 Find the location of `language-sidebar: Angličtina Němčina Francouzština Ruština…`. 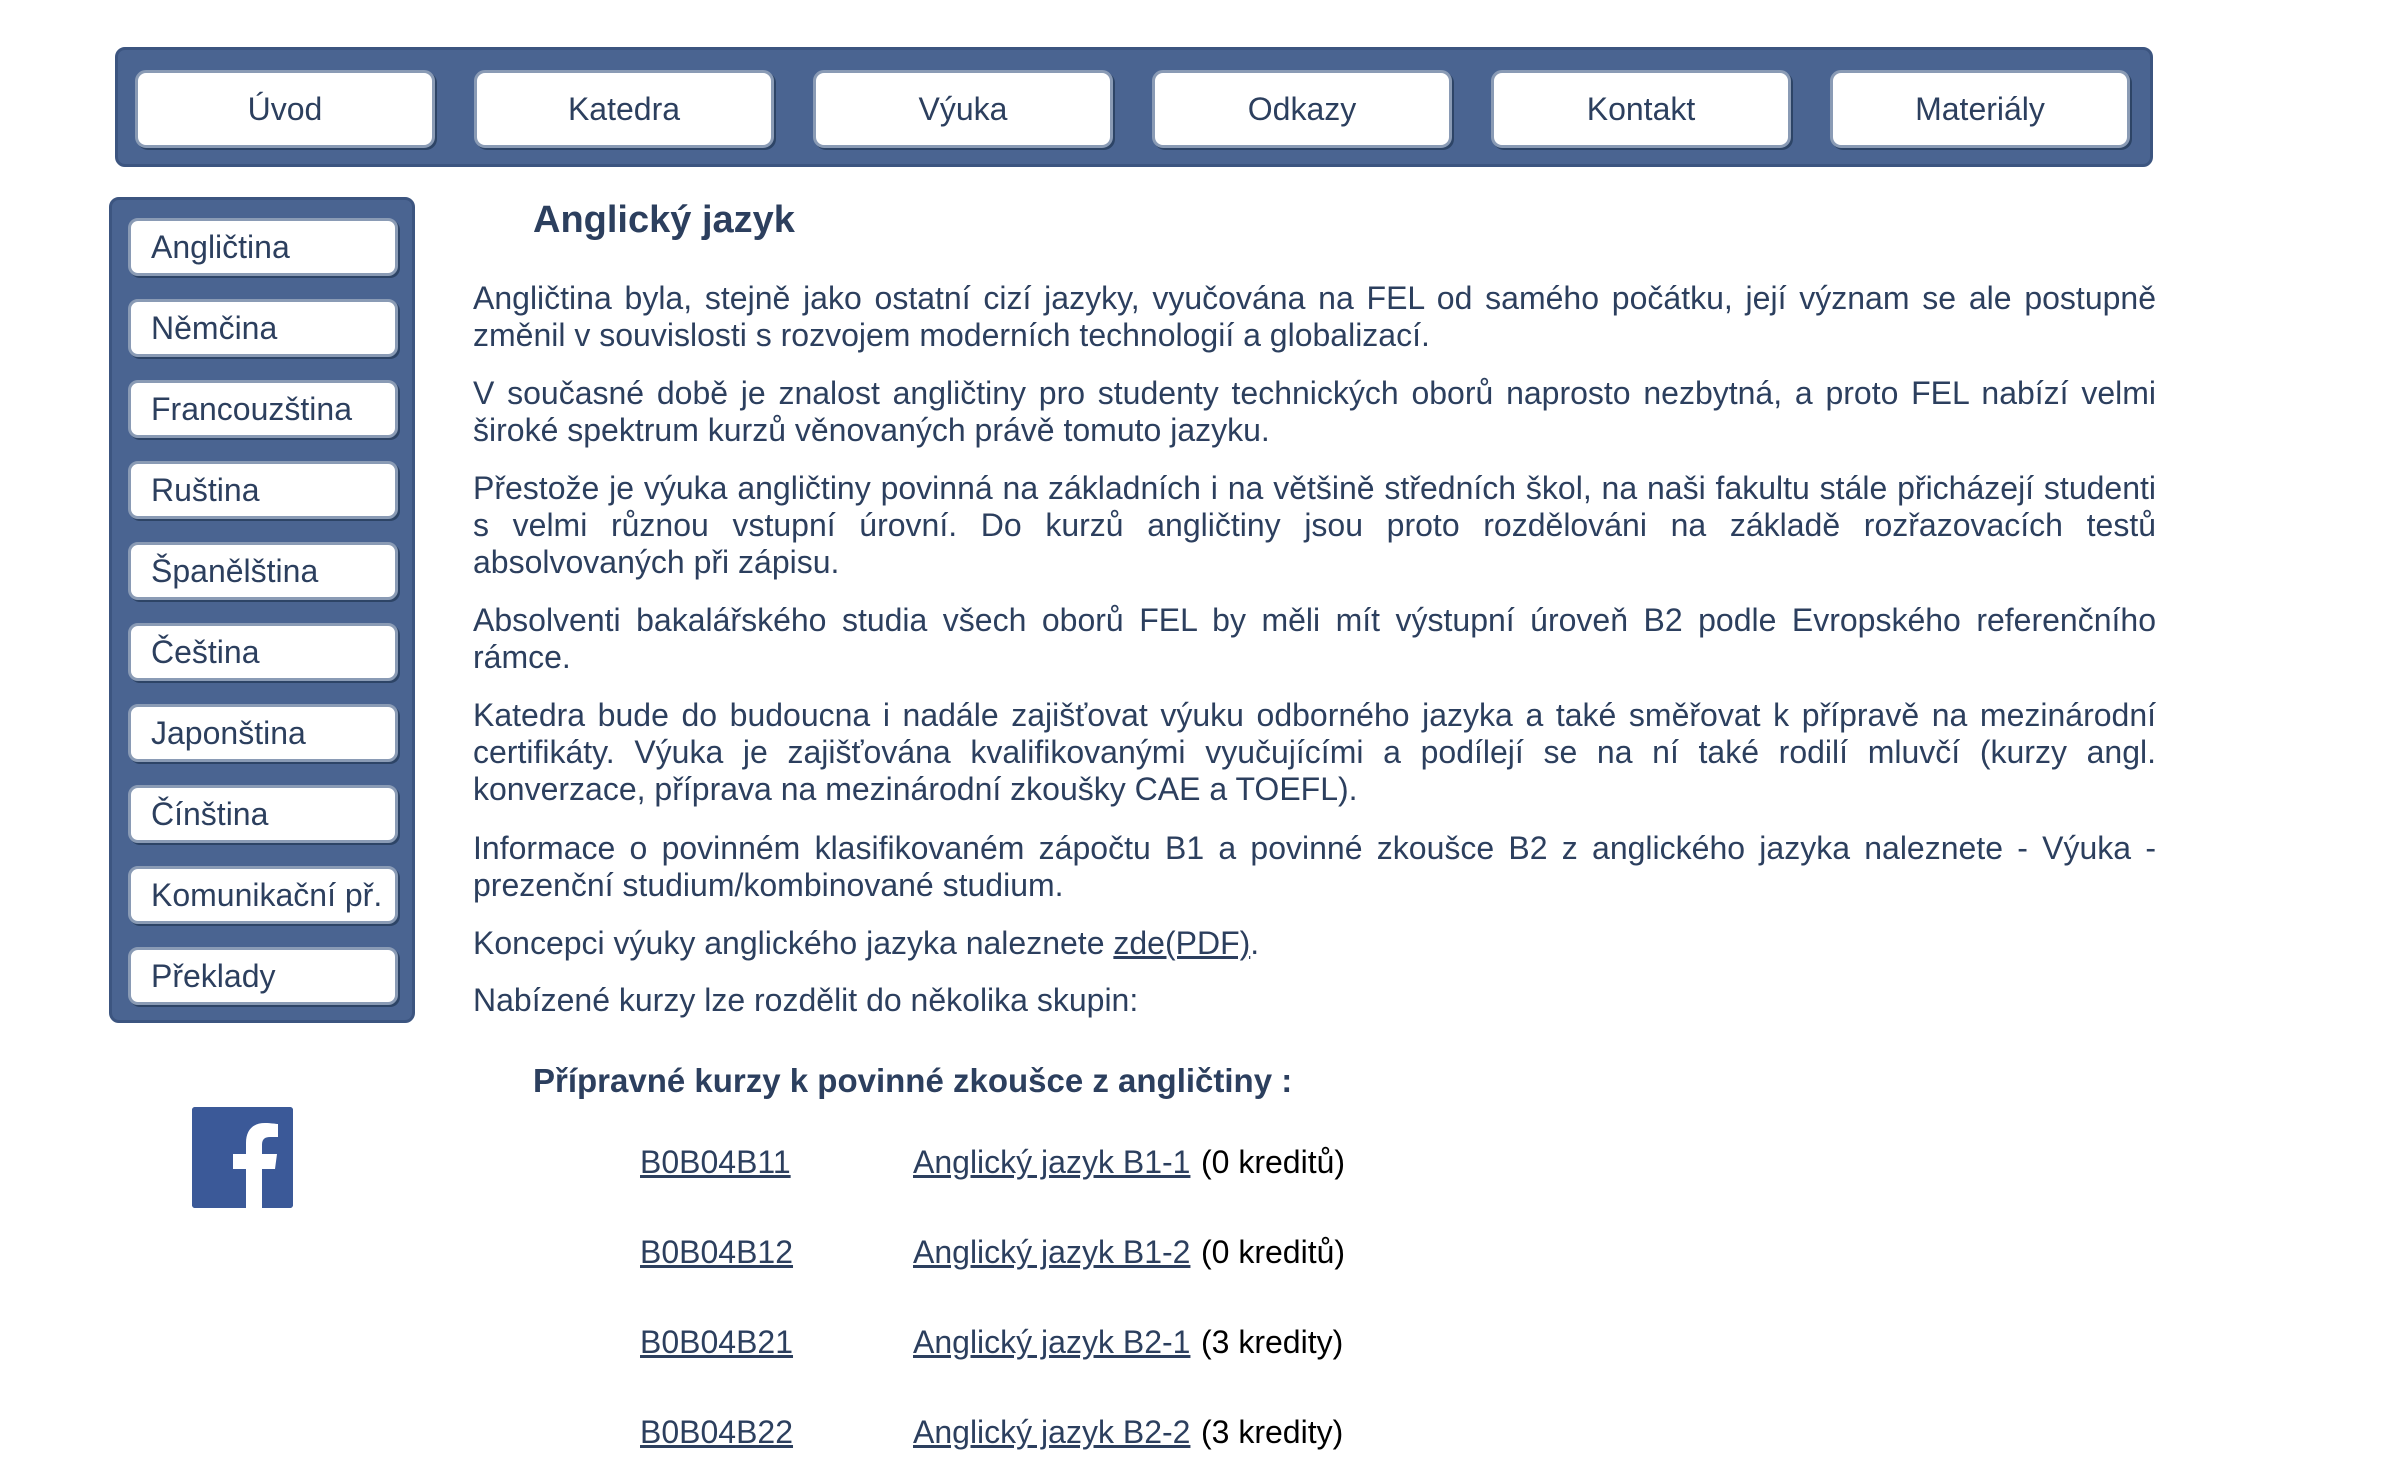

language-sidebar: Angličtina Němčina Francouzština Ruština… is located at coordinates (262, 610).